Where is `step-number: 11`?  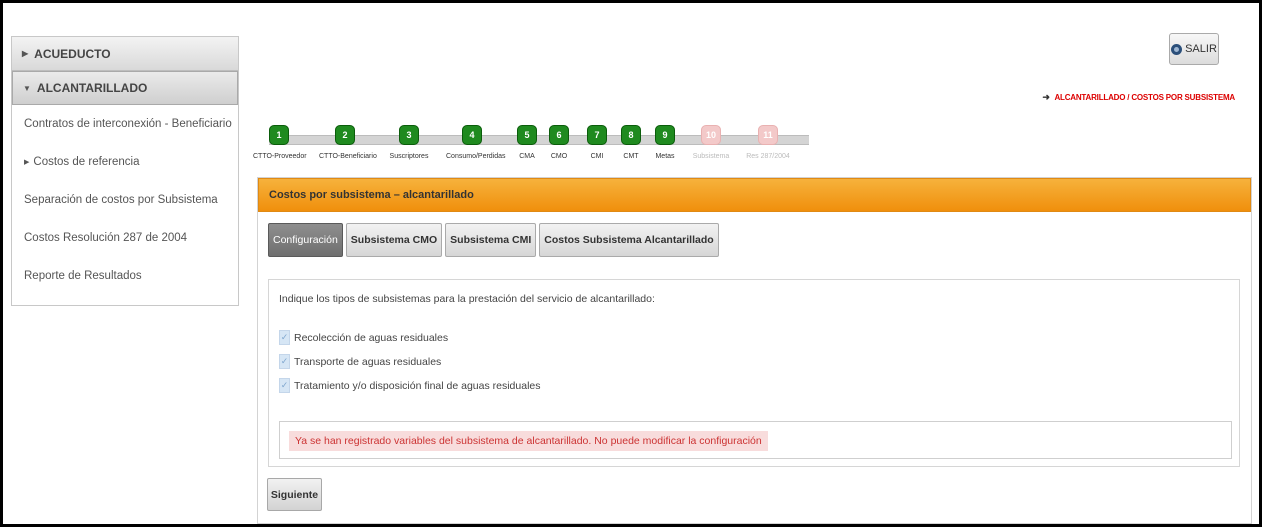 step-number: 11 is located at coordinates (768, 135).